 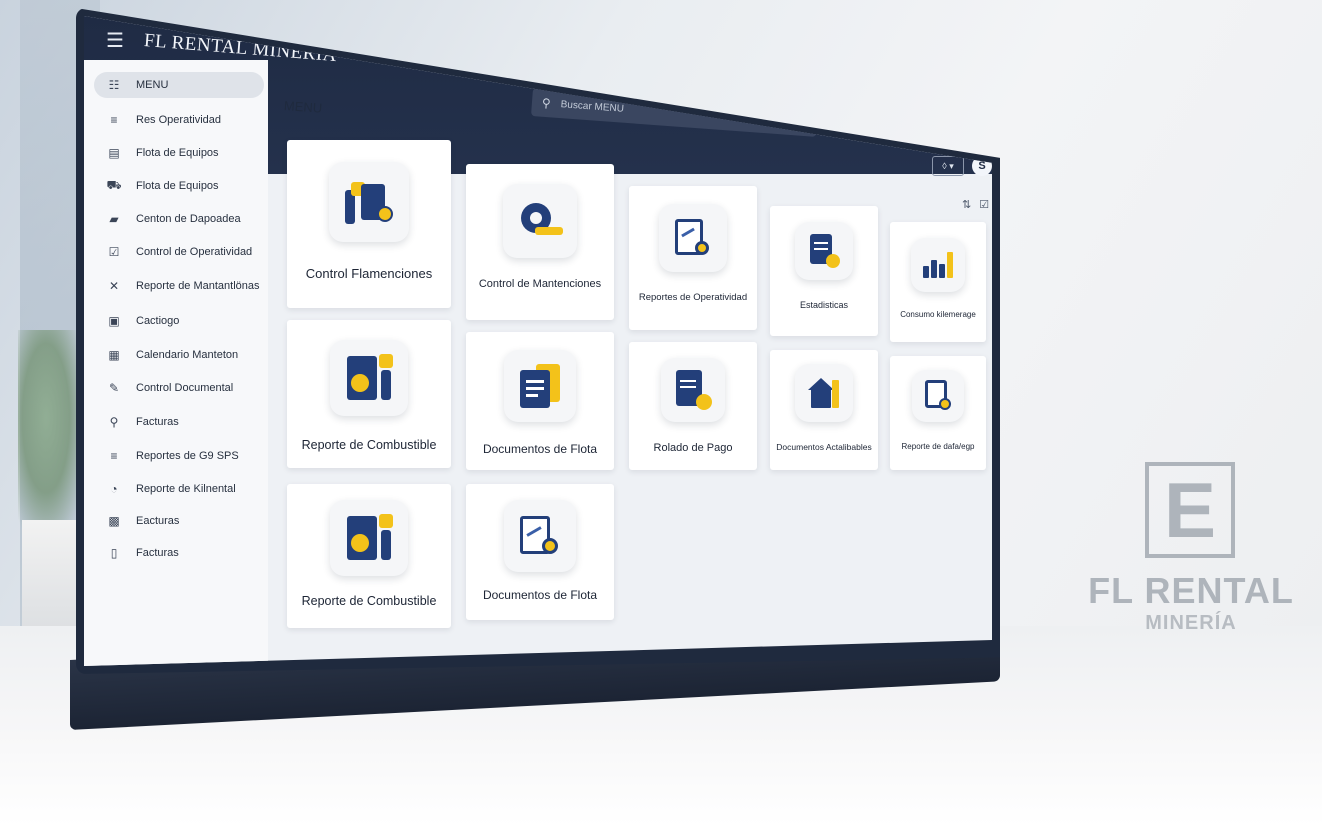 What do you see at coordinates (966, 204) in the screenshot?
I see `filter-icon: ⇅` at bounding box center [966, 204].